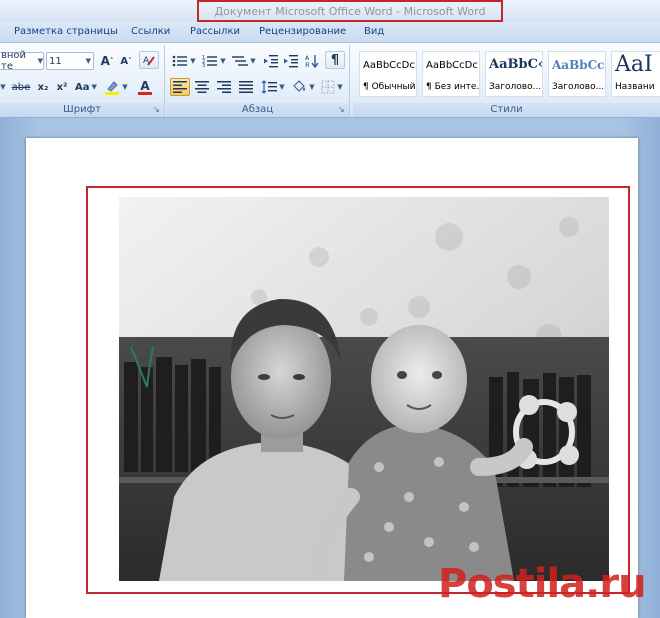  I want to click on change-case-icon: Aa, so click(82, 87).